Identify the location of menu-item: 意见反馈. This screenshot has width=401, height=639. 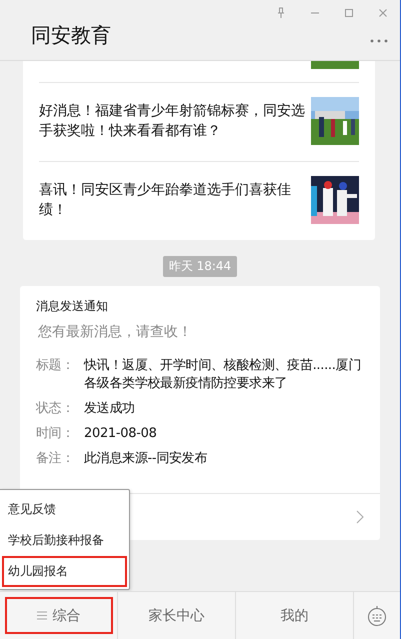
(64, 509).